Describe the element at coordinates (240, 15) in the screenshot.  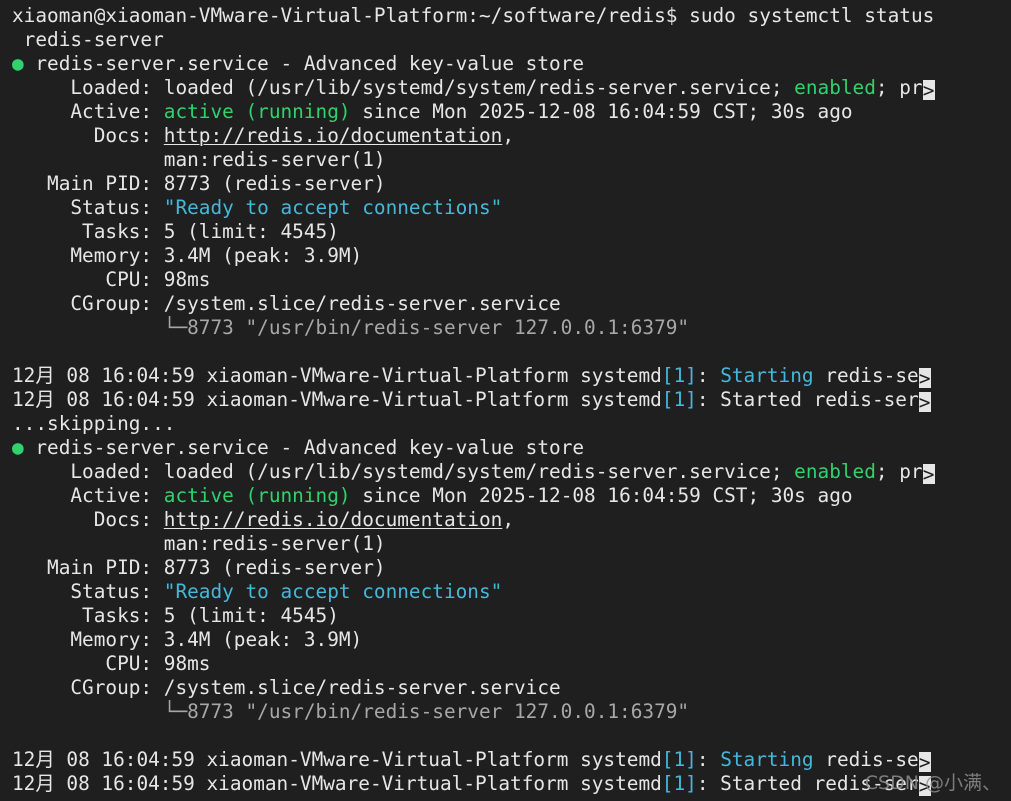
I see `prompt-user-host: xiaoman@xiaoman-VMware-Virtual-Platform` at that location.